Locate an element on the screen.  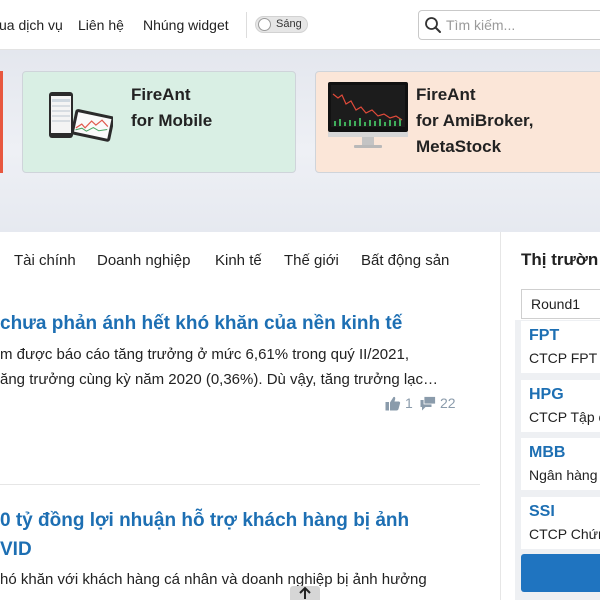
nav-link-services: ua dịch vụ is located at coordinates (31, 25).